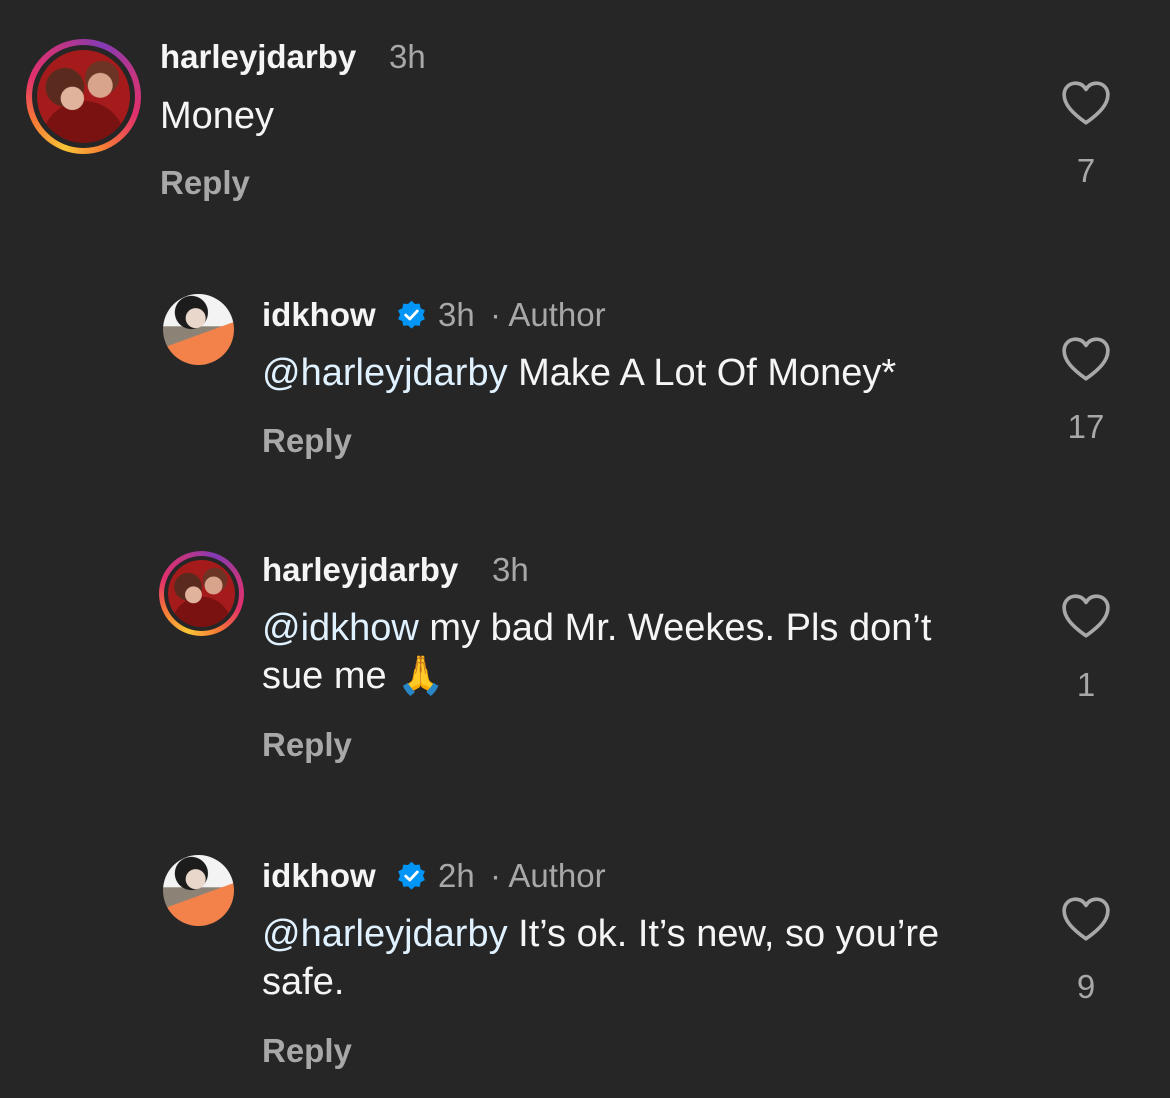  What do you see at coordinates (1086, 986) in the screenshot?
I see `like-count: 9` at bounding box center [1086, 986].